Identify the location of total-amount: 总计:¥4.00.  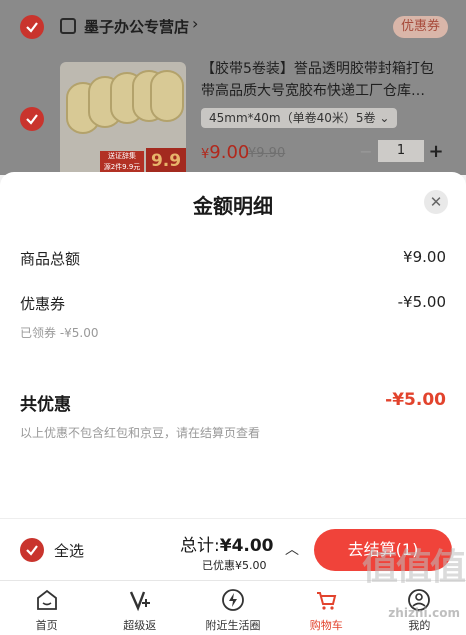
(227, 543).